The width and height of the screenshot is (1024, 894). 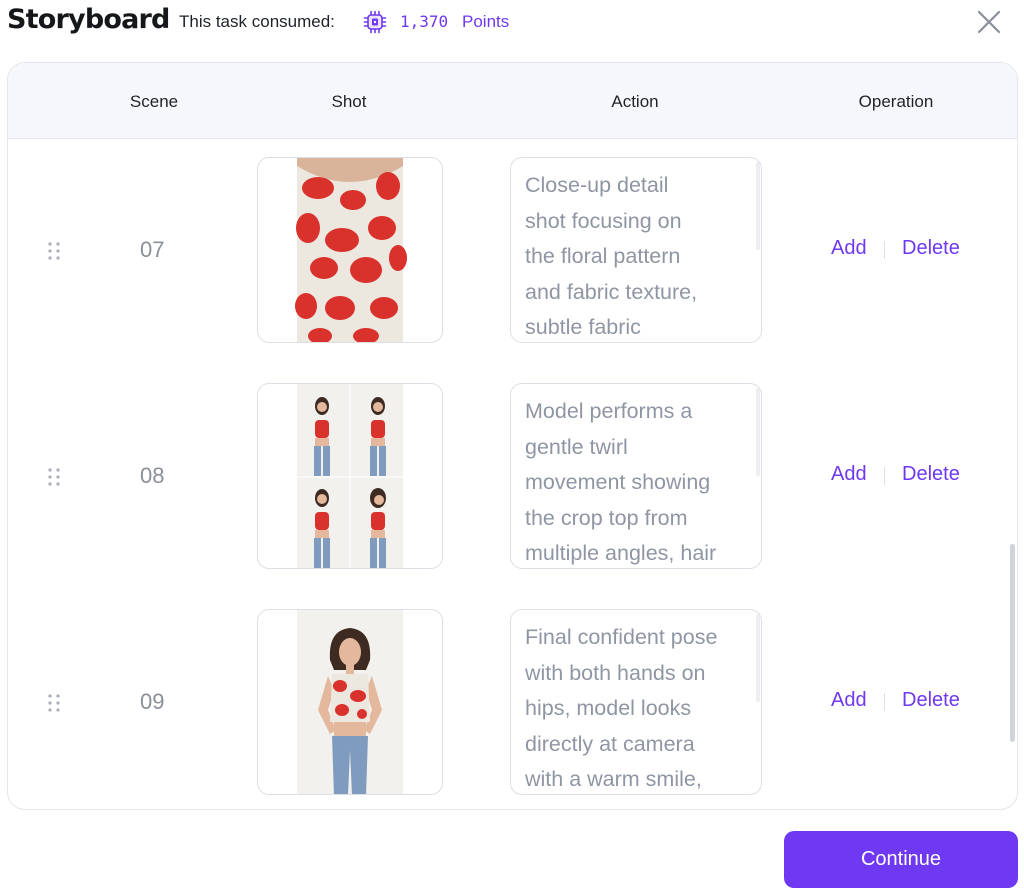 What do you see at coordinates (597, 185) in the screenshot?
I see `action-line: Close-up detail` at bounding box center [597, 185].